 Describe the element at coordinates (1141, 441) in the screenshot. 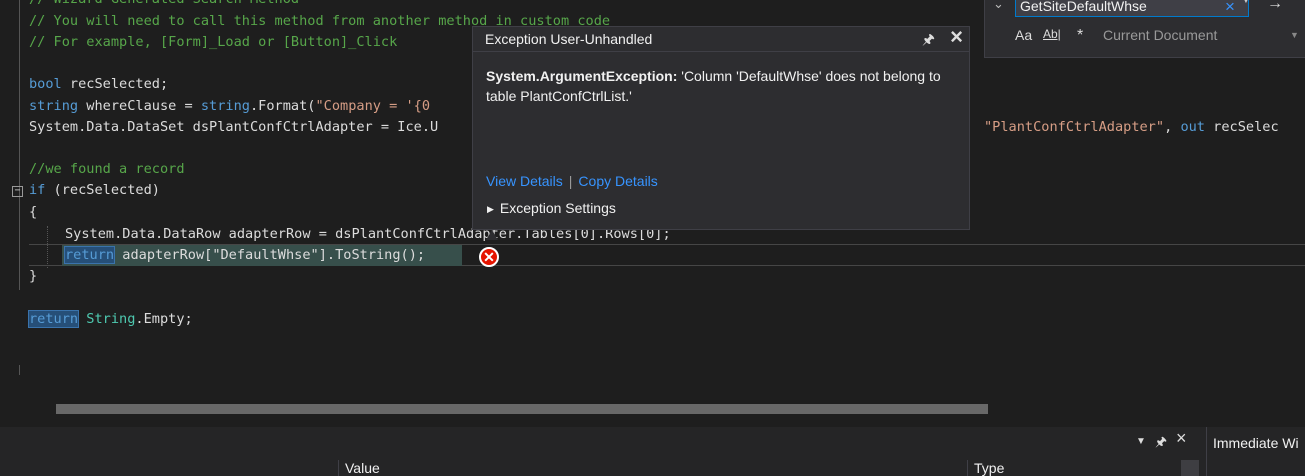

I see `pane-options-icon: ▼` at that location.